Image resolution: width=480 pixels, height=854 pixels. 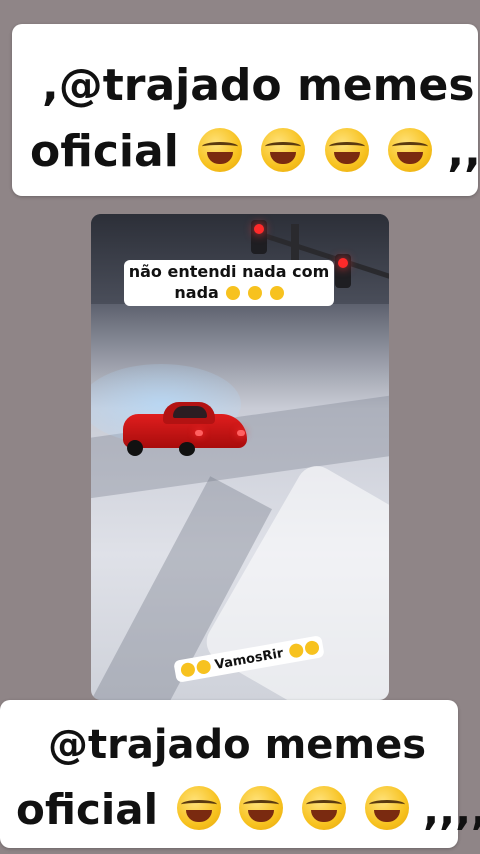 What do you see at coordinates (451, 809) in the screenshot?
I see `bottom-banner-suffix: ,,,,` at bounding box center [451, 809].